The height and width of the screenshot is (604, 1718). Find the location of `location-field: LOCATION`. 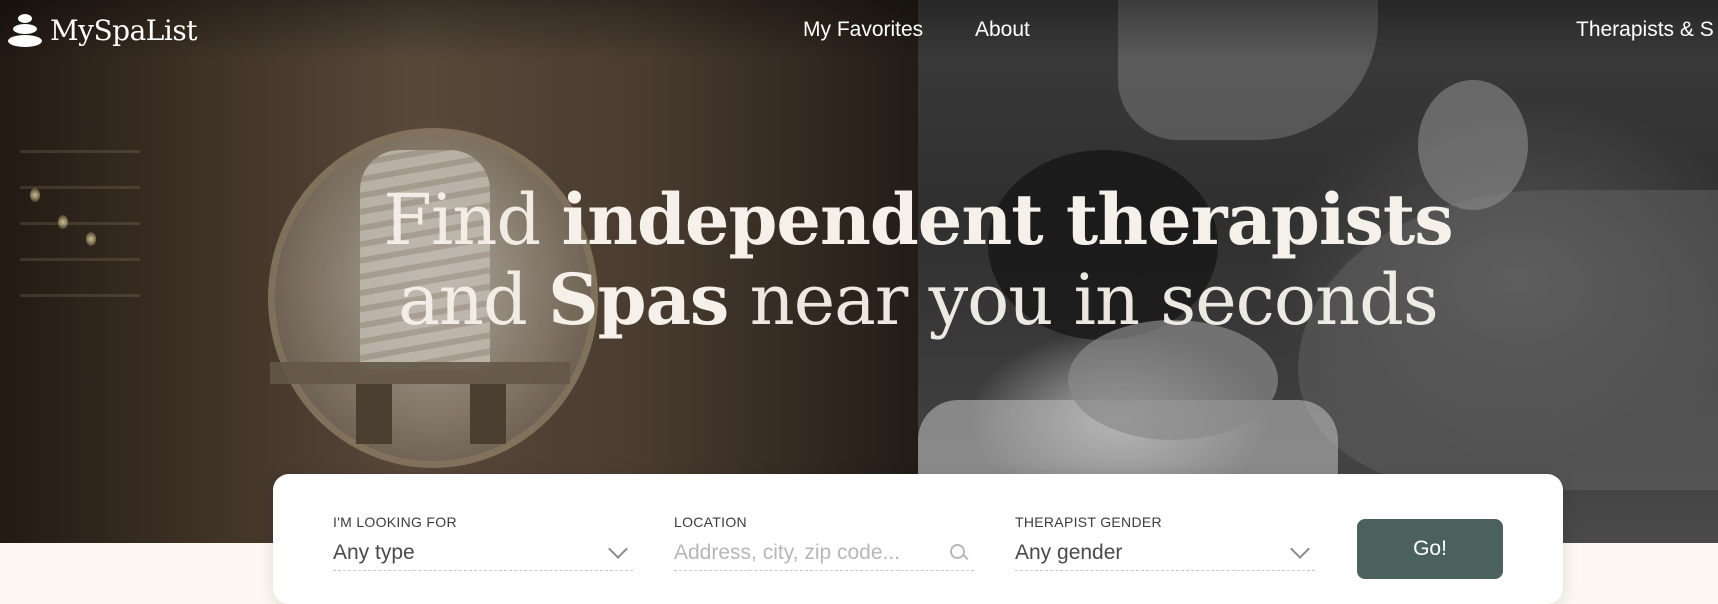

location-field: LOCATION is located at coordinates (824, 542).